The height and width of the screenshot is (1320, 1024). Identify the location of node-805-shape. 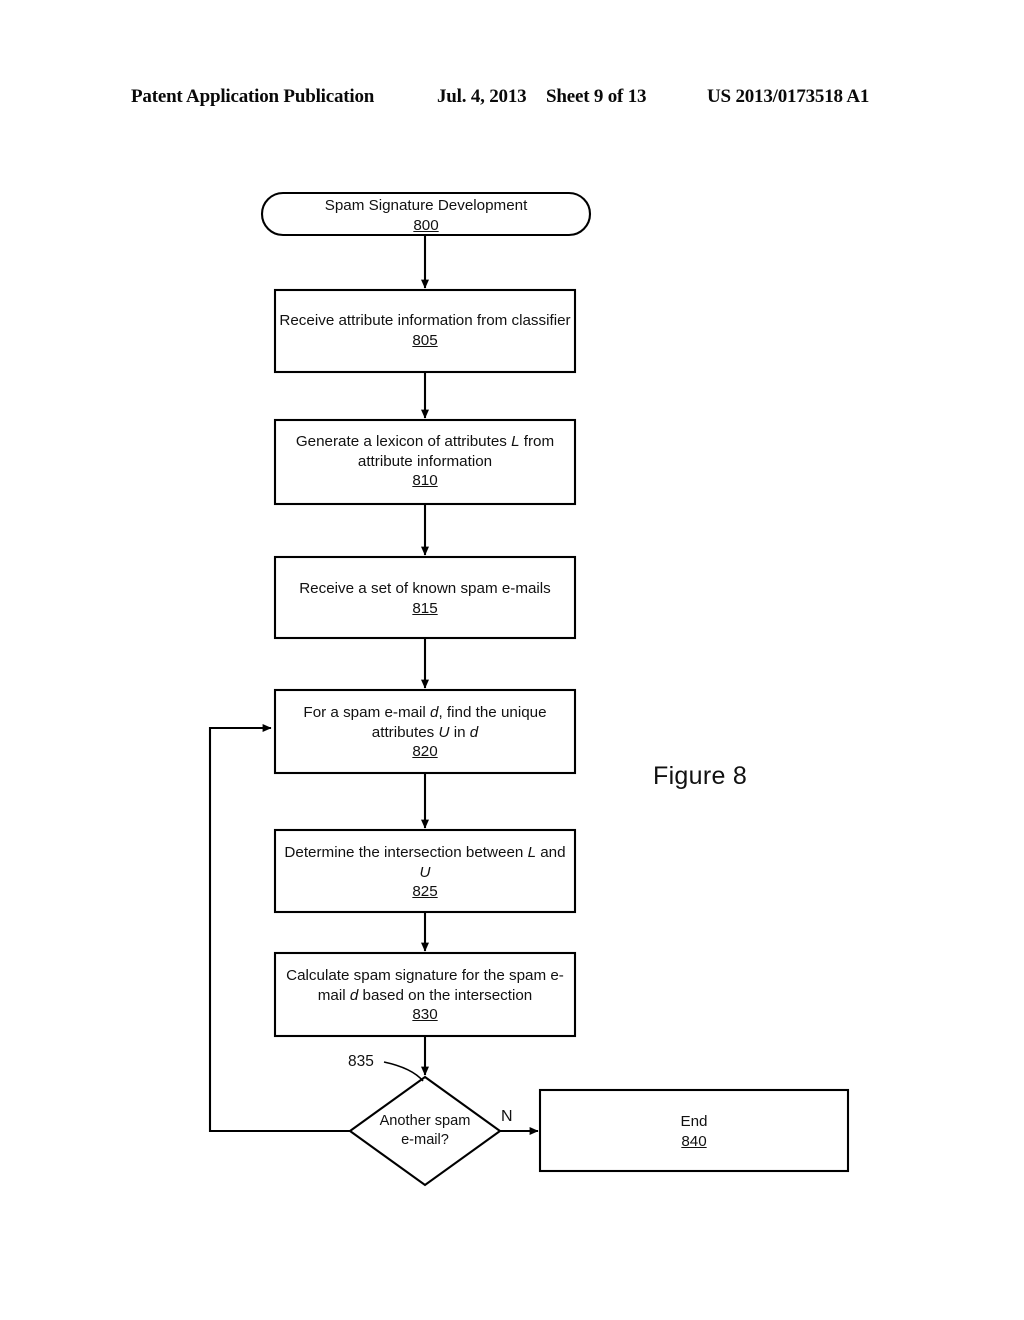
(425, 331).